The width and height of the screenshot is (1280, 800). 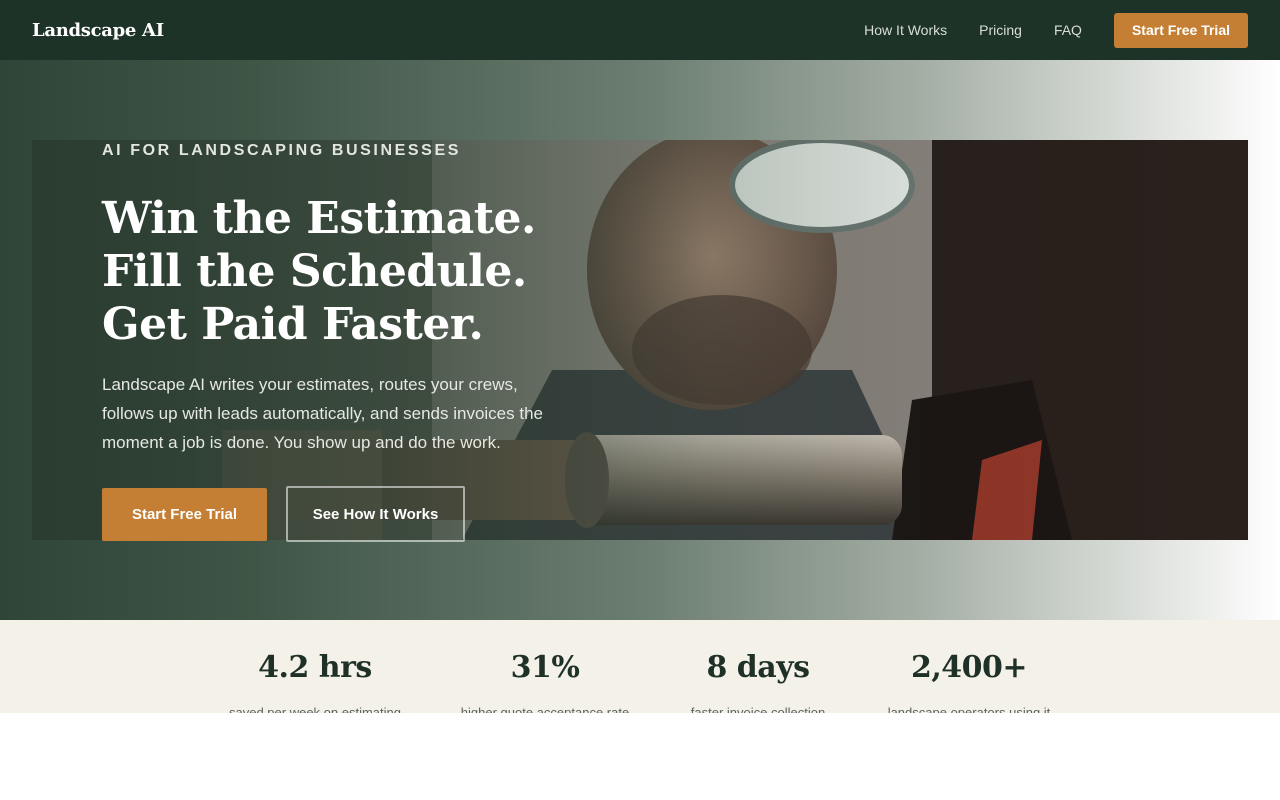 I want to click on stat-value: 31%, so click(x=545, y=667).